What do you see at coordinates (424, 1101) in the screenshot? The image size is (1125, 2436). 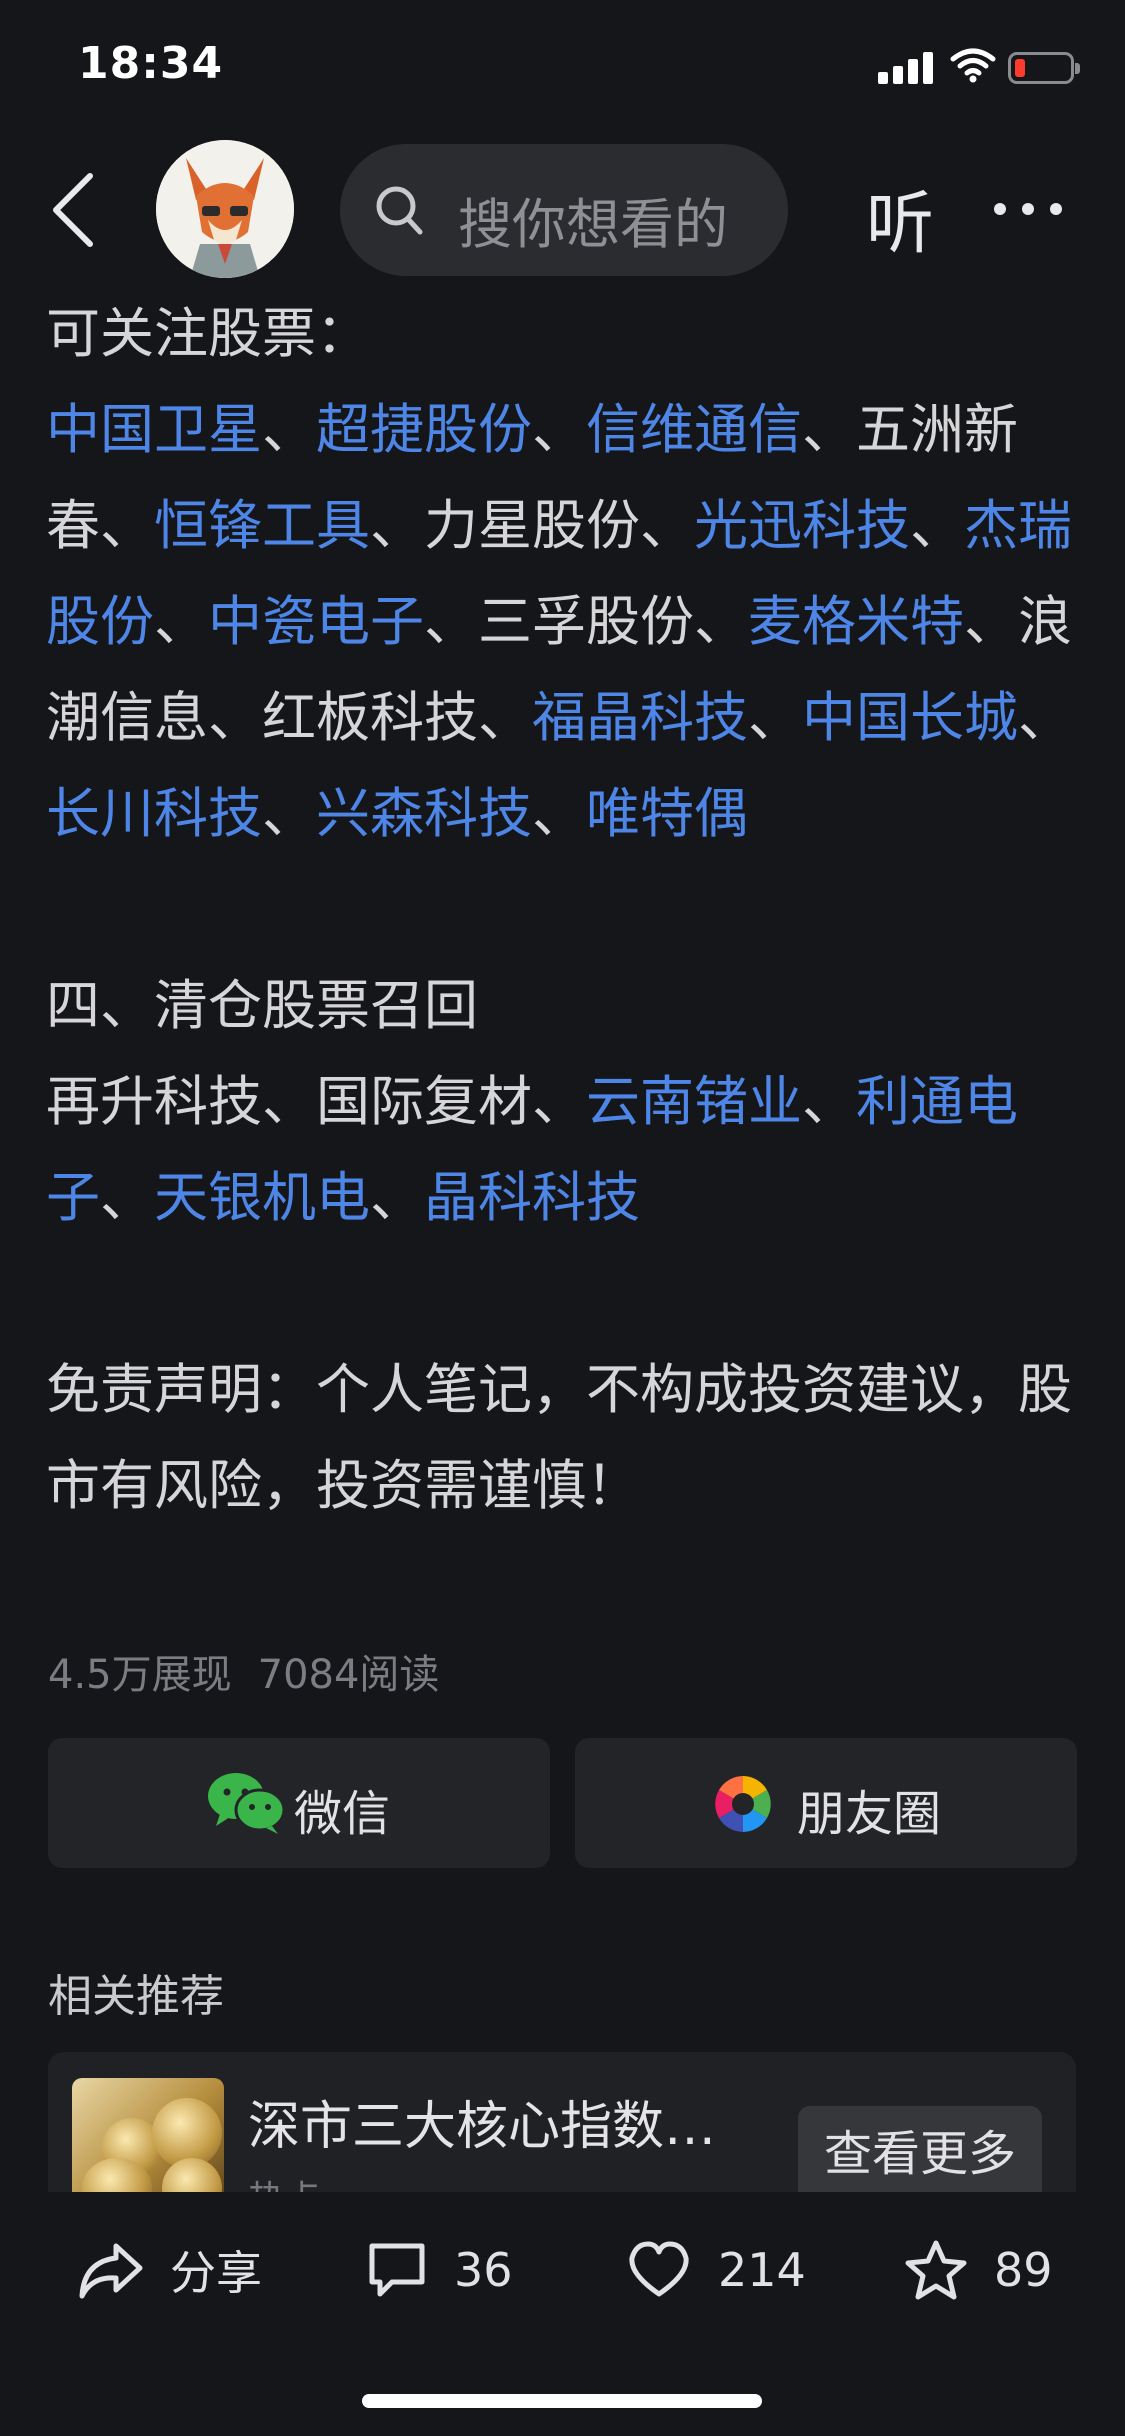 I see `stock-name: 国际复材` at bounding box center [424, 1101].